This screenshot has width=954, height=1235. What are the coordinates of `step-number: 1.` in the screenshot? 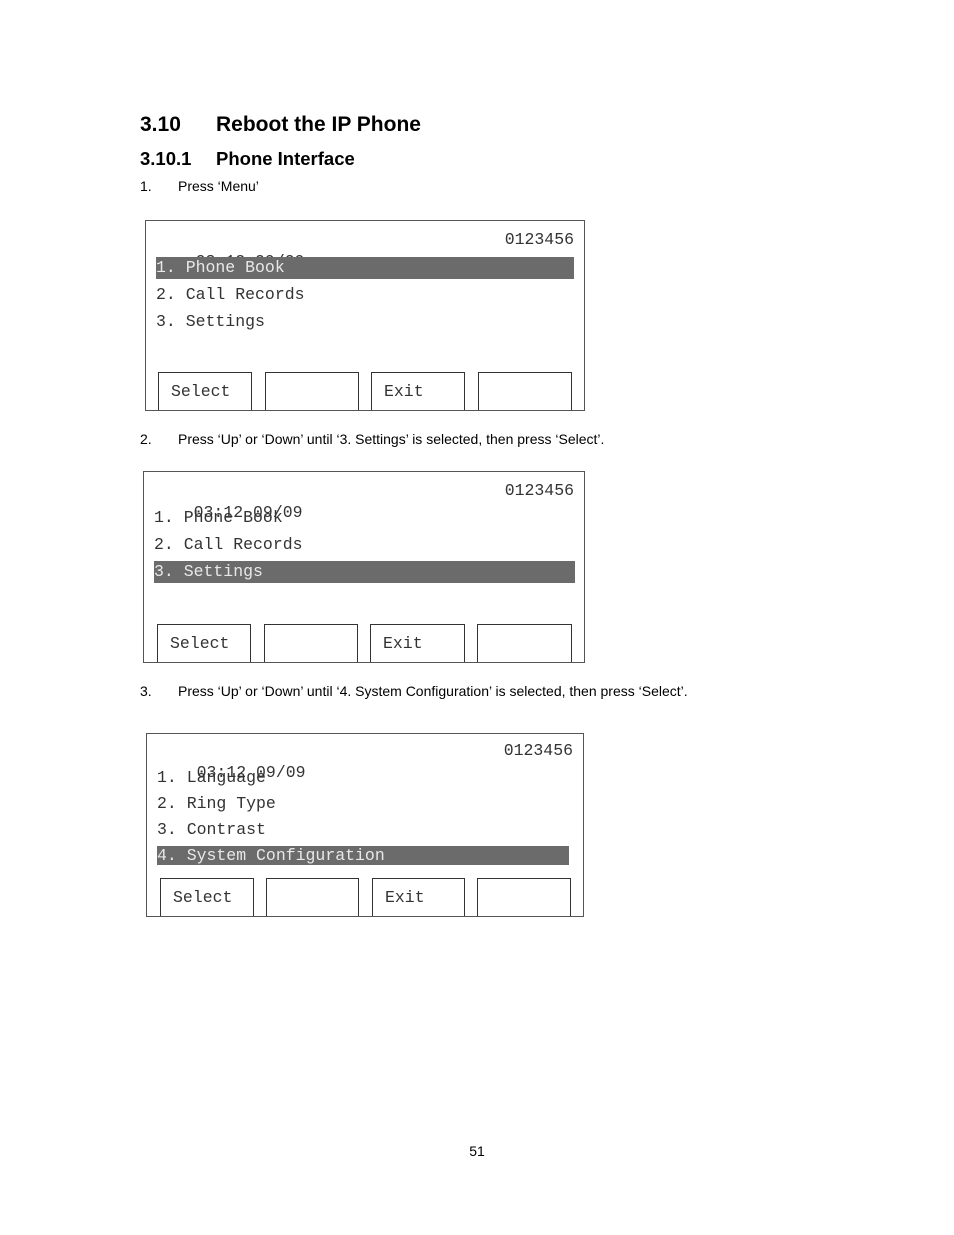 It's located at (146, 186).